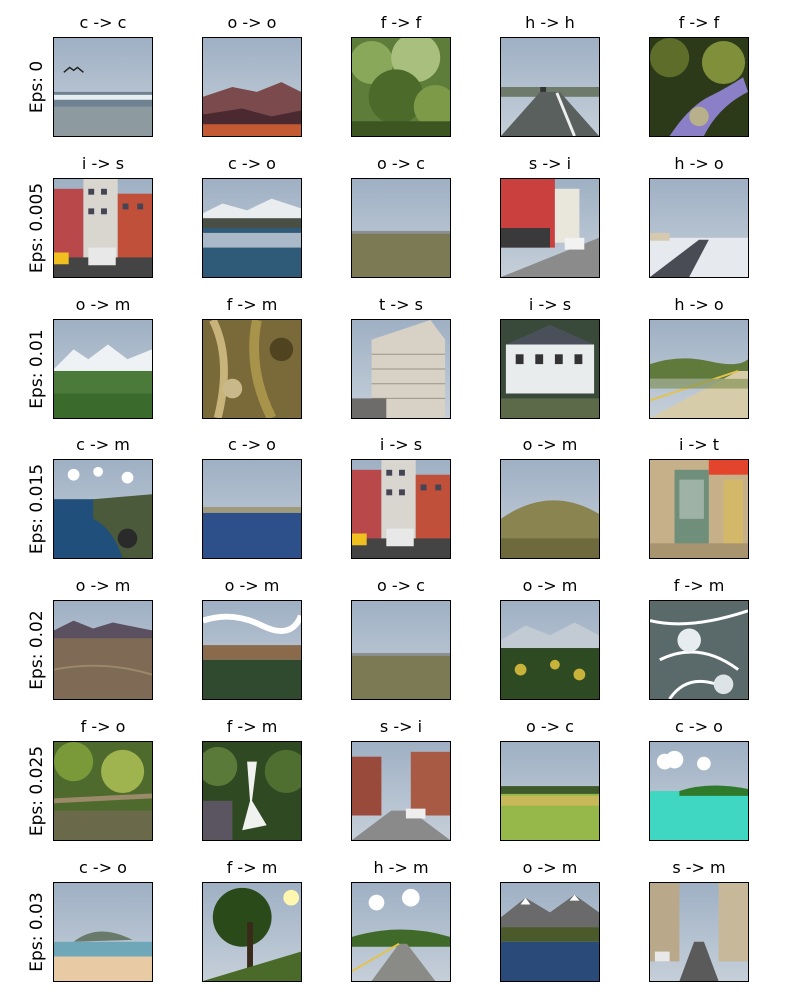  Describe the element at coordinates (401, 867) in the screenshot. I see `cell-title: h -> m` at that location.